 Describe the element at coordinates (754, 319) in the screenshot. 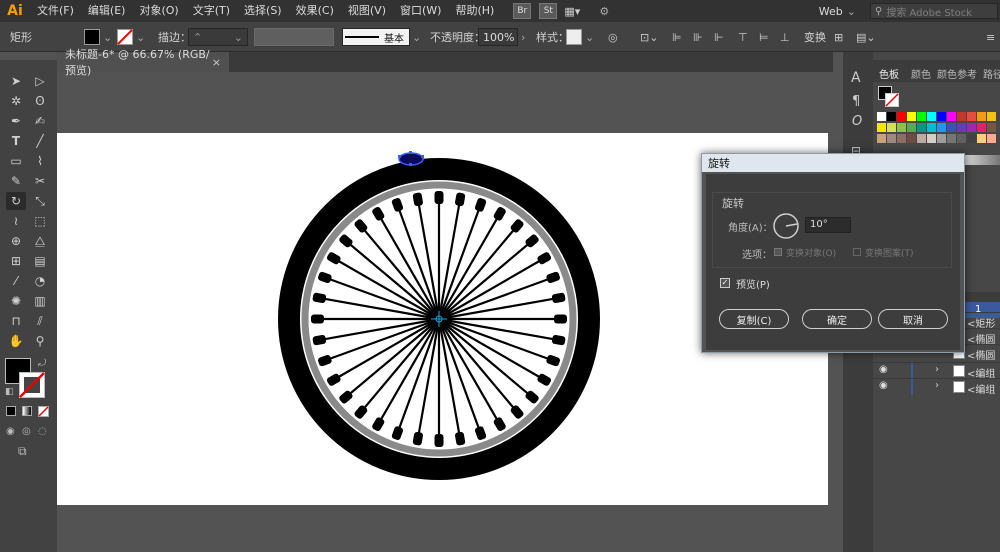

I see `copy-button: 复制(C)` at that location.